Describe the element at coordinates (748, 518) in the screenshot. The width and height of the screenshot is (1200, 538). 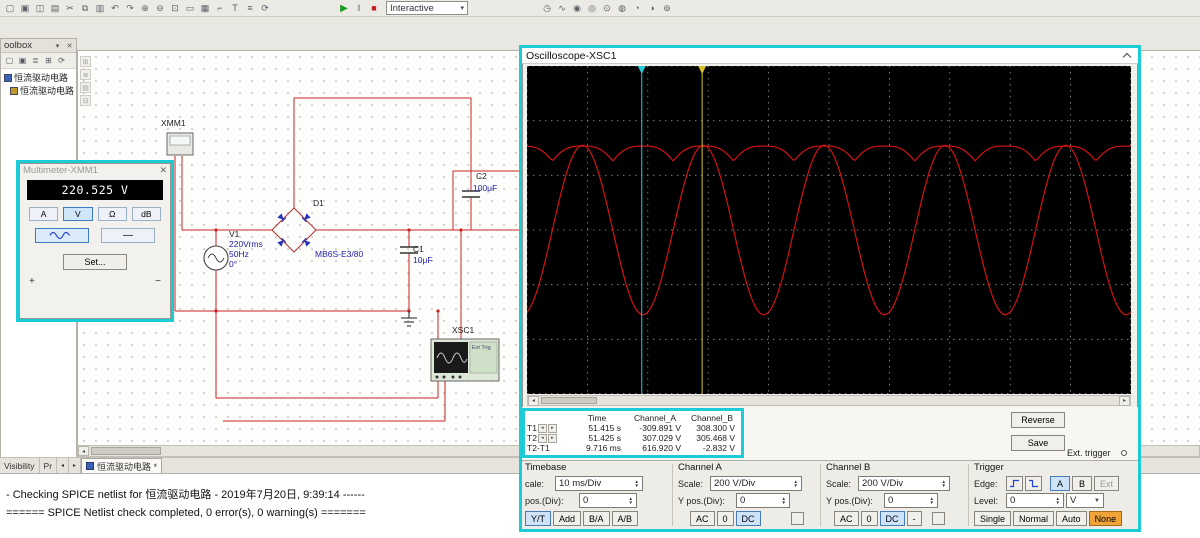
I see `channel-a-dc-button: DC` at that location.